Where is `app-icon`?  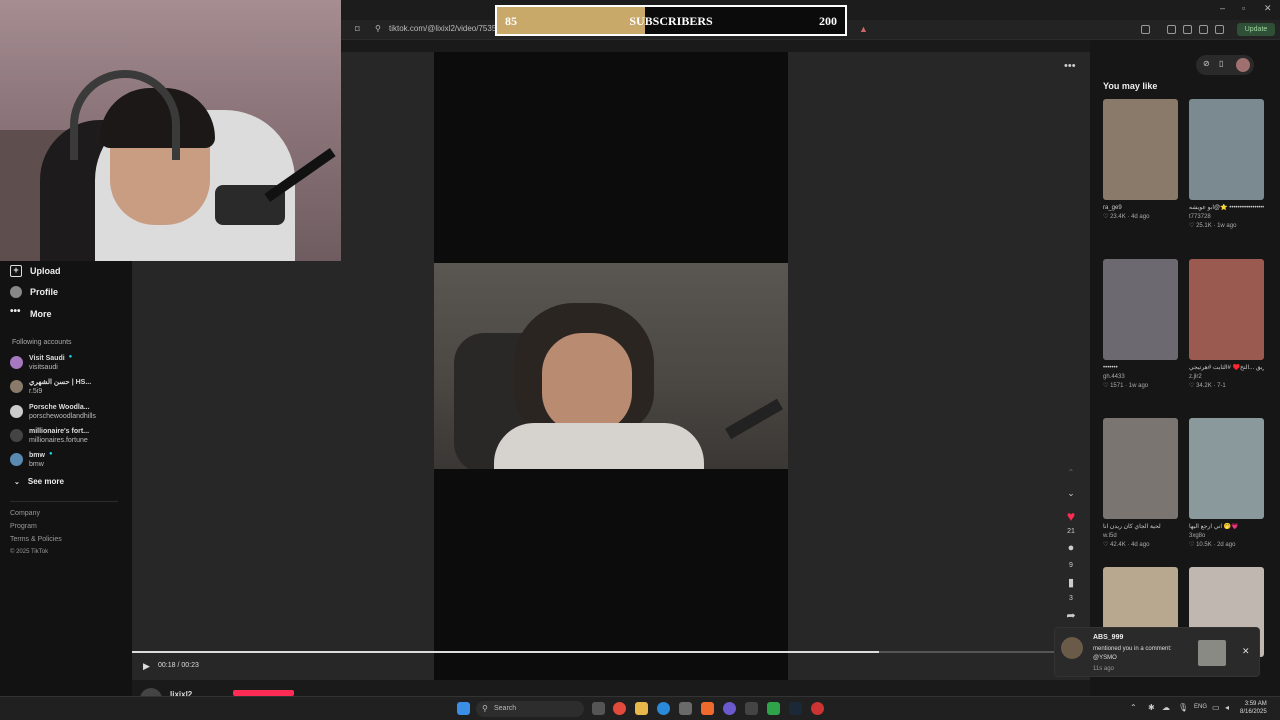
app-icon is located at coordinates (817, 708).